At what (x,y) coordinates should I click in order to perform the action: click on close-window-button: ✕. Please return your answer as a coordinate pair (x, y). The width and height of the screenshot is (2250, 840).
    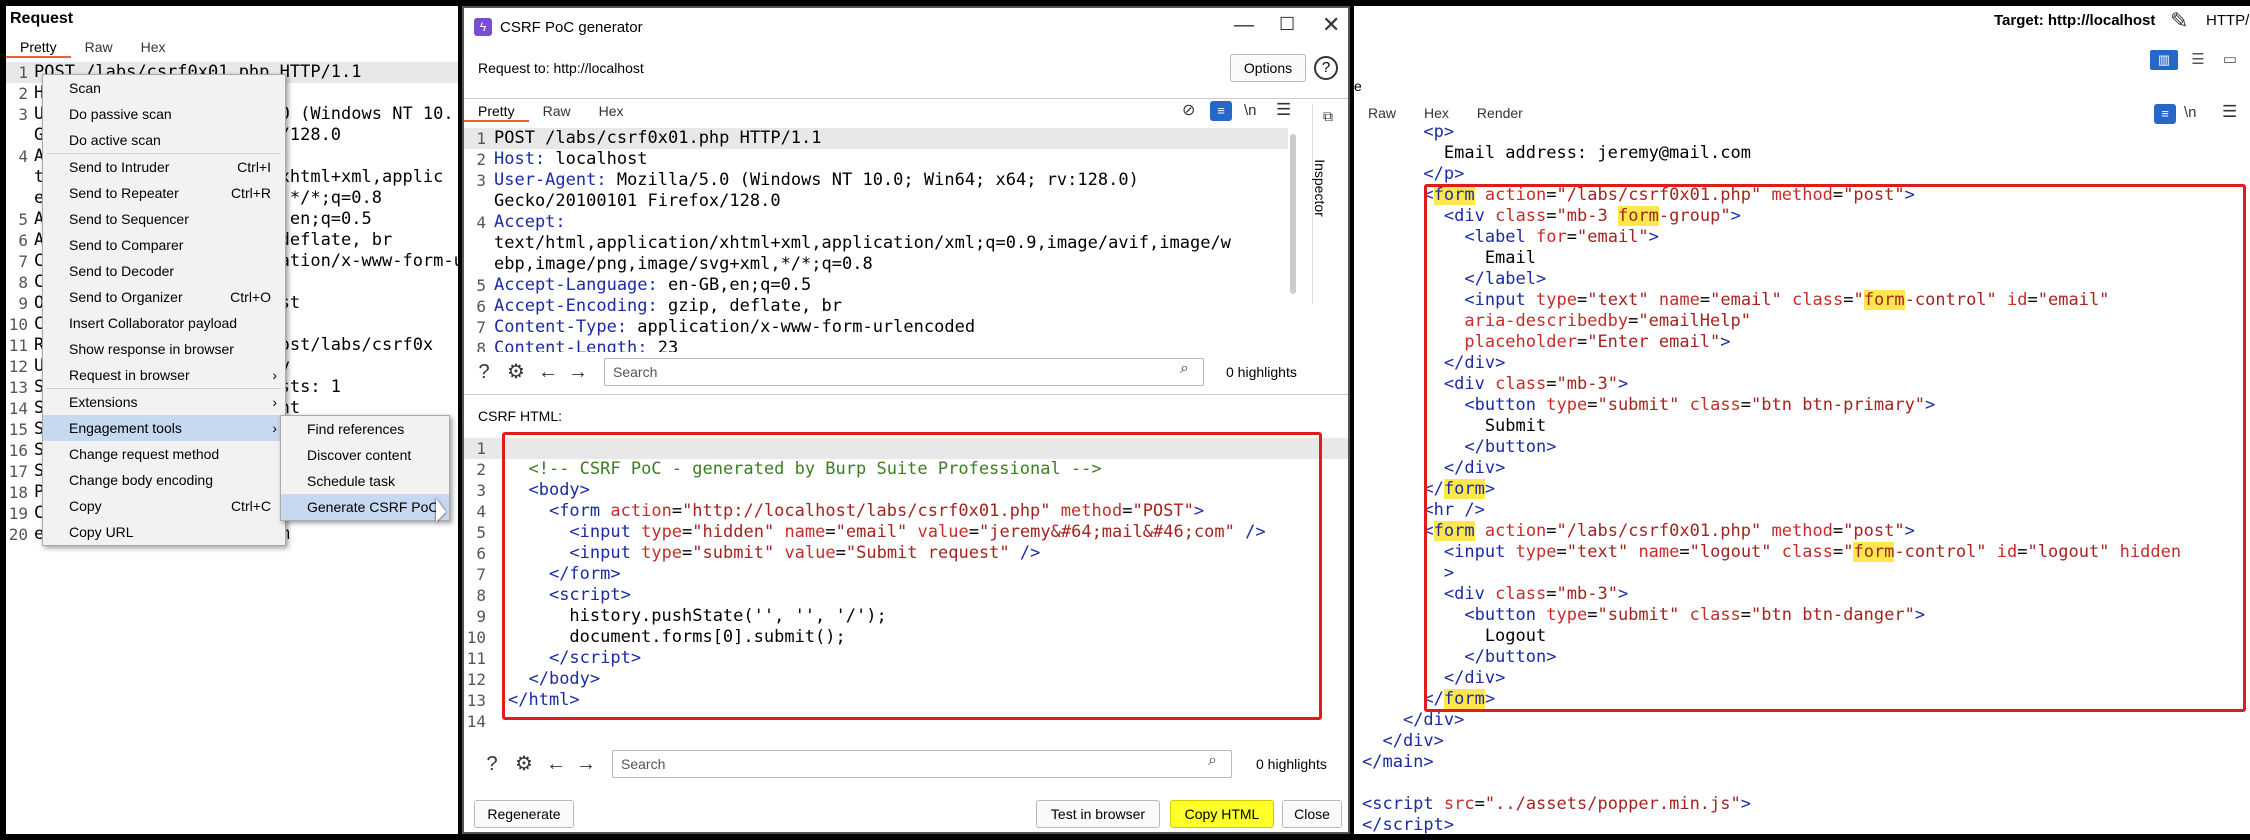
    Looking at the image, I should click on (1331, 25).